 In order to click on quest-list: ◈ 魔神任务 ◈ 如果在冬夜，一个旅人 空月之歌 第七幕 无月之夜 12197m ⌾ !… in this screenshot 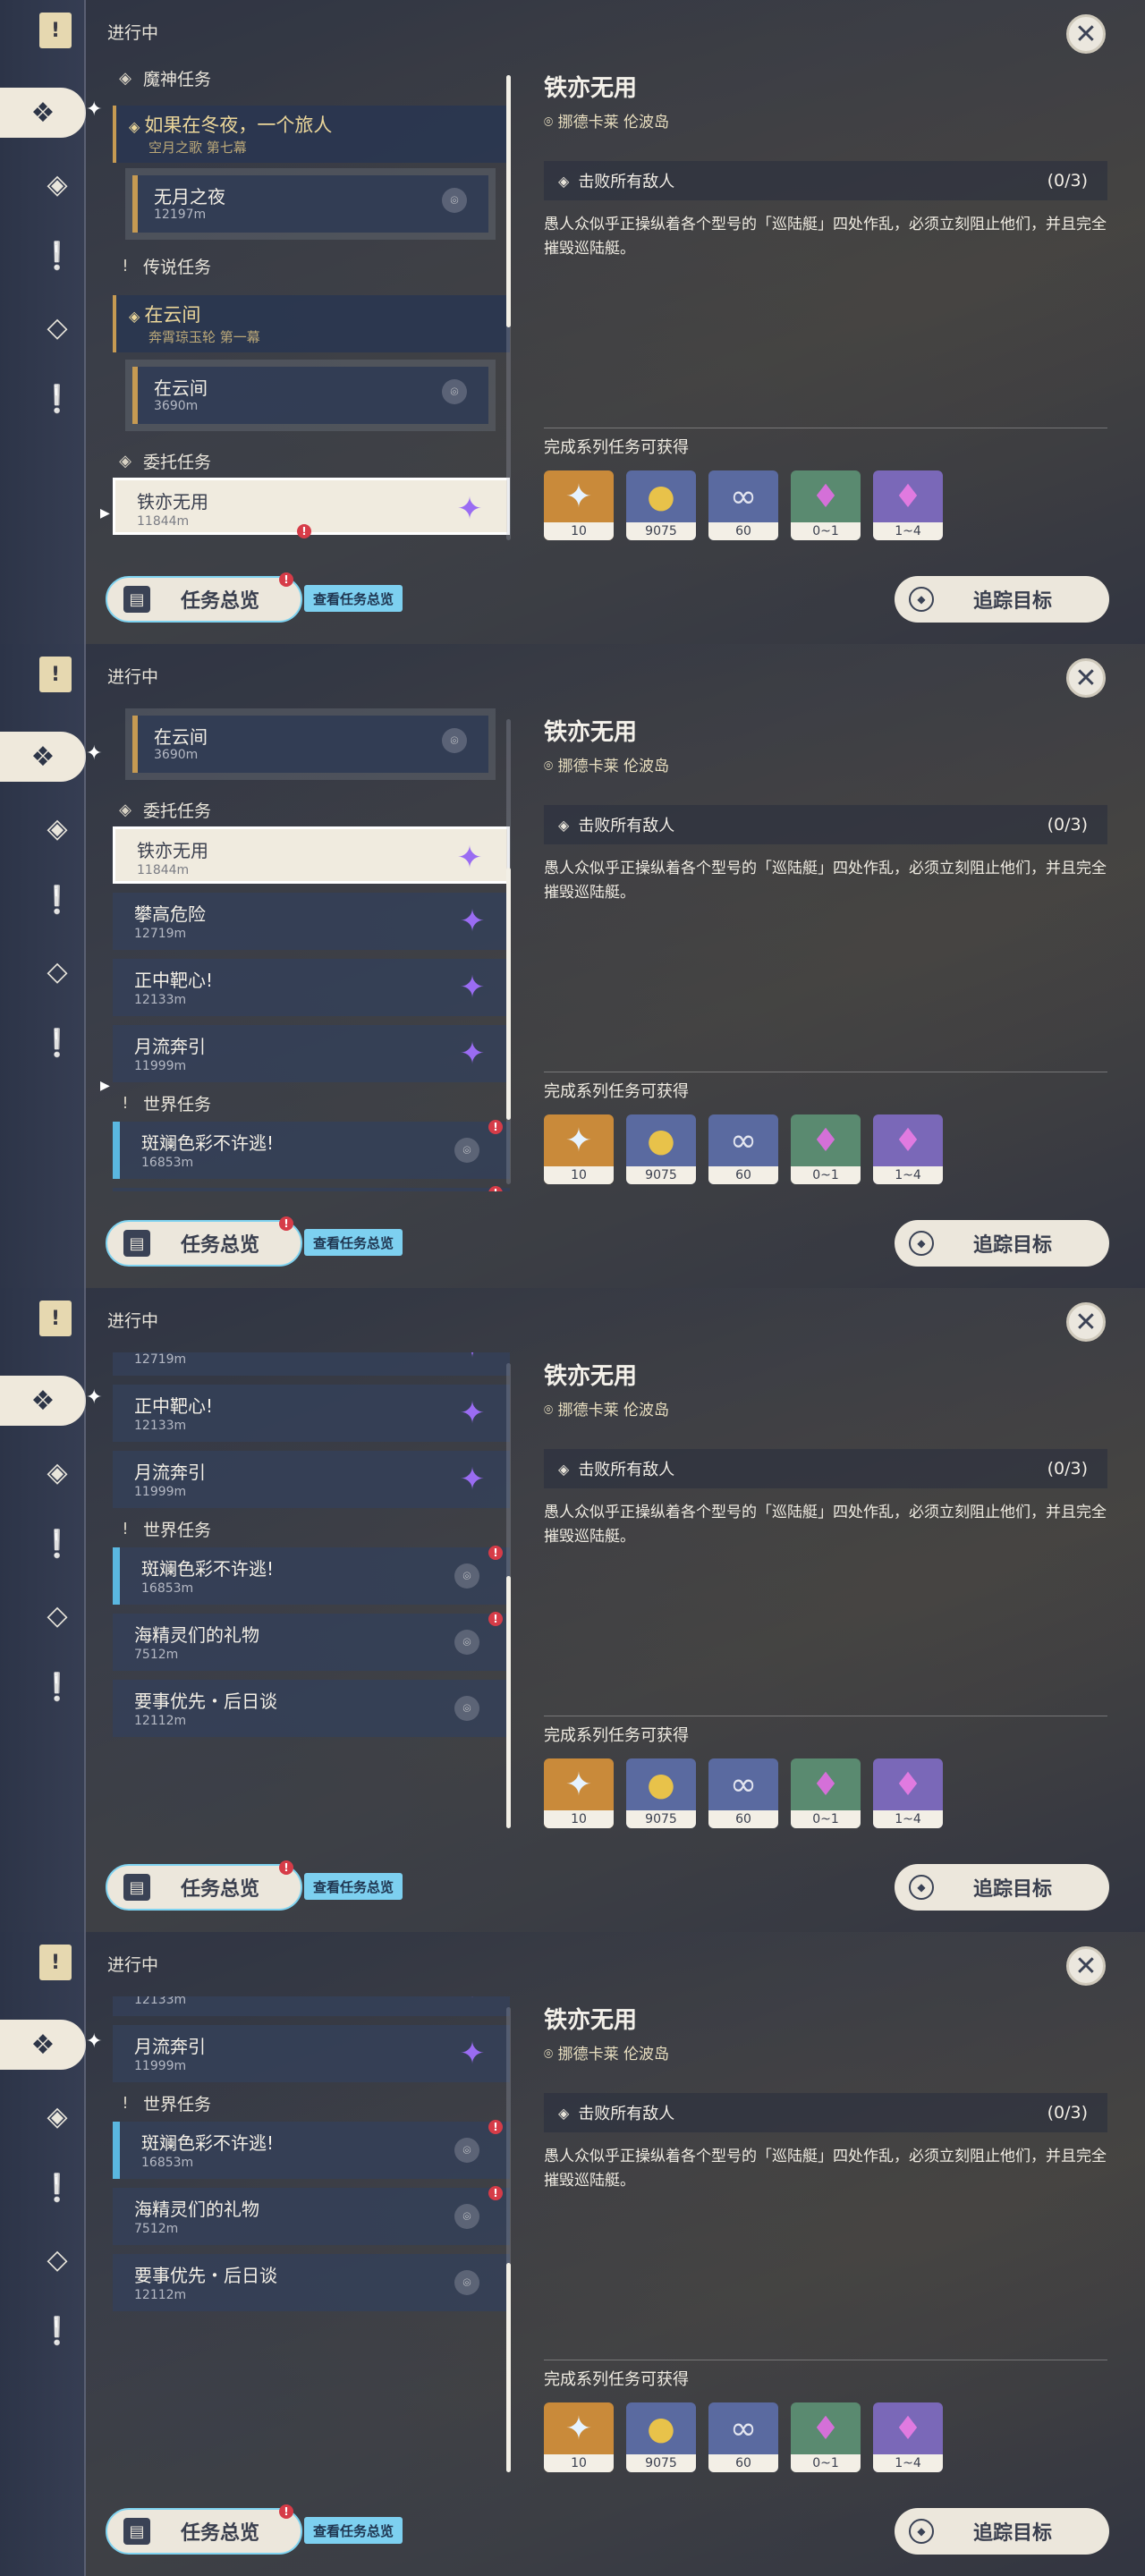, I will do `click(308, 305)`.